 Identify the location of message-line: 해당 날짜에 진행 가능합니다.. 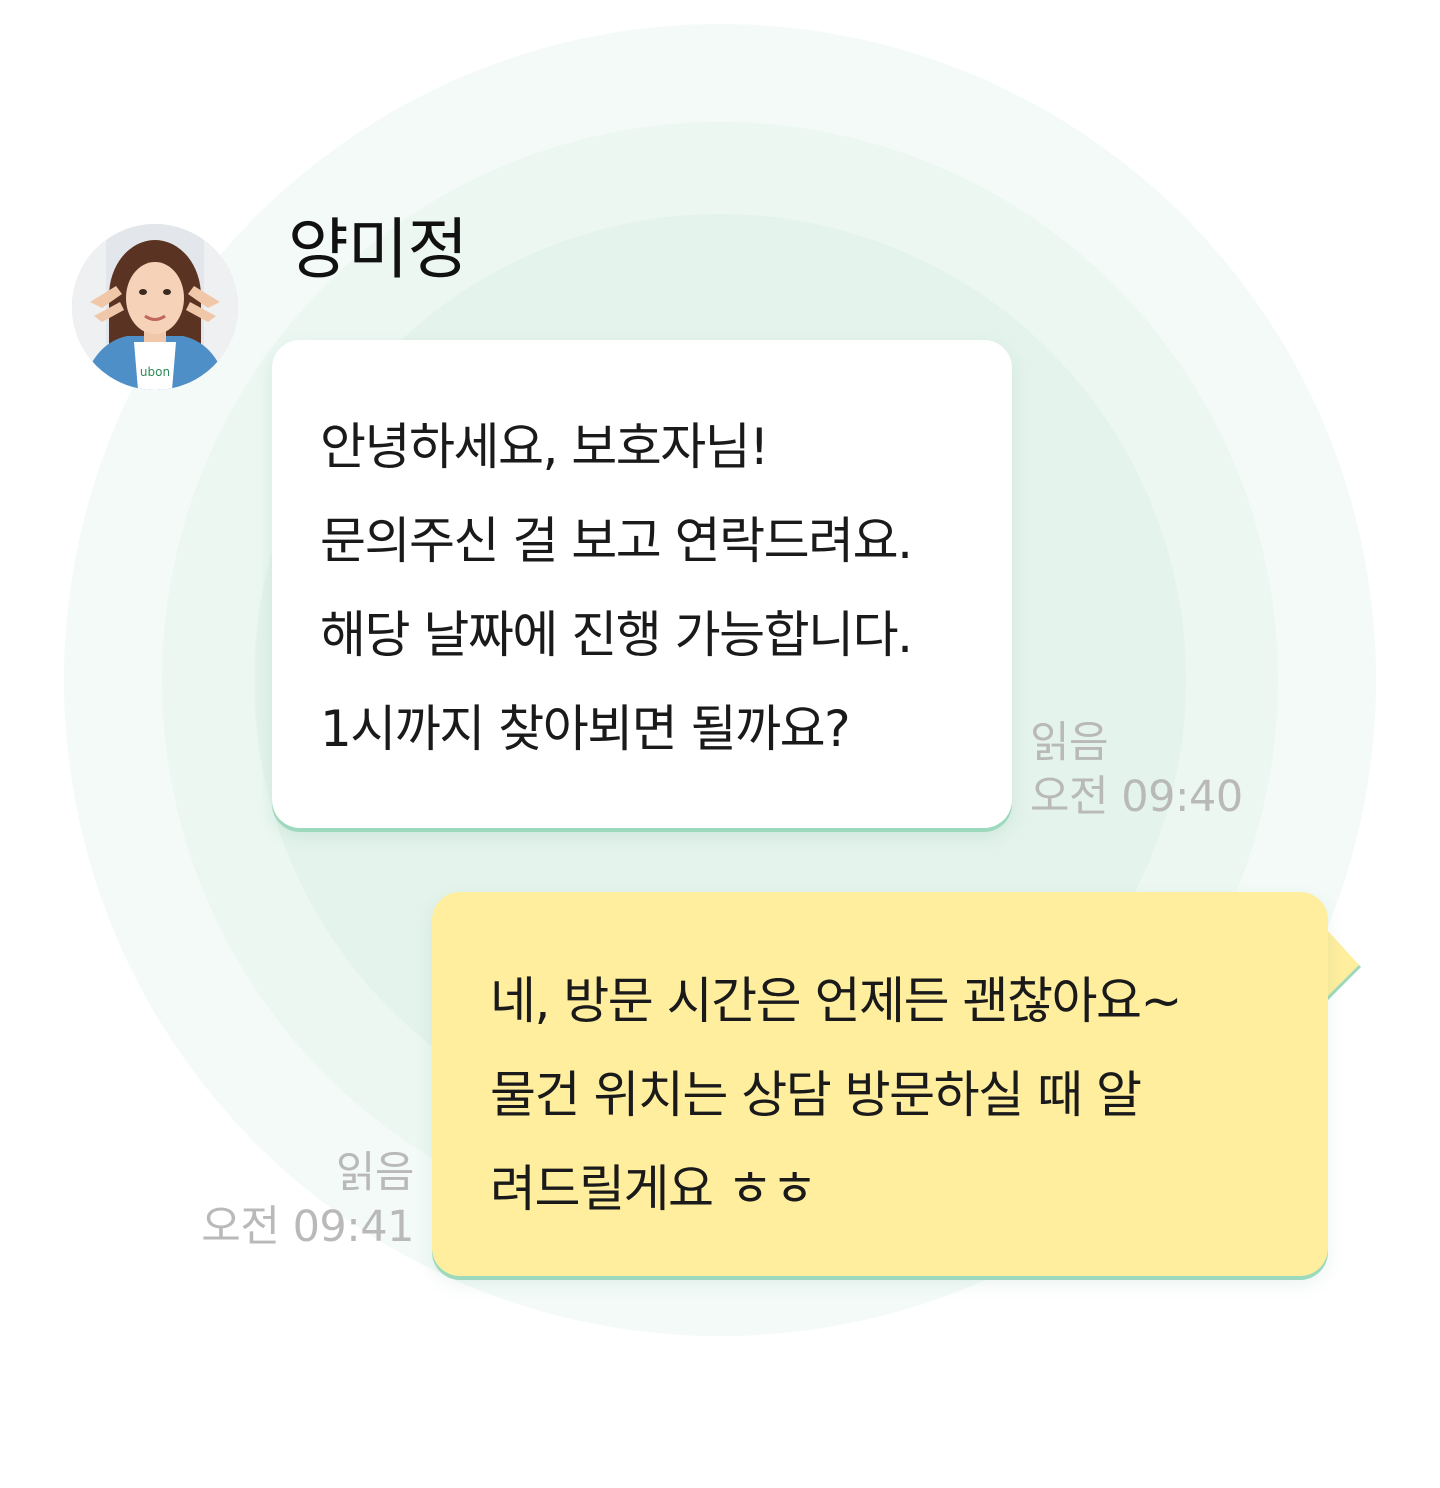
(616, 635).